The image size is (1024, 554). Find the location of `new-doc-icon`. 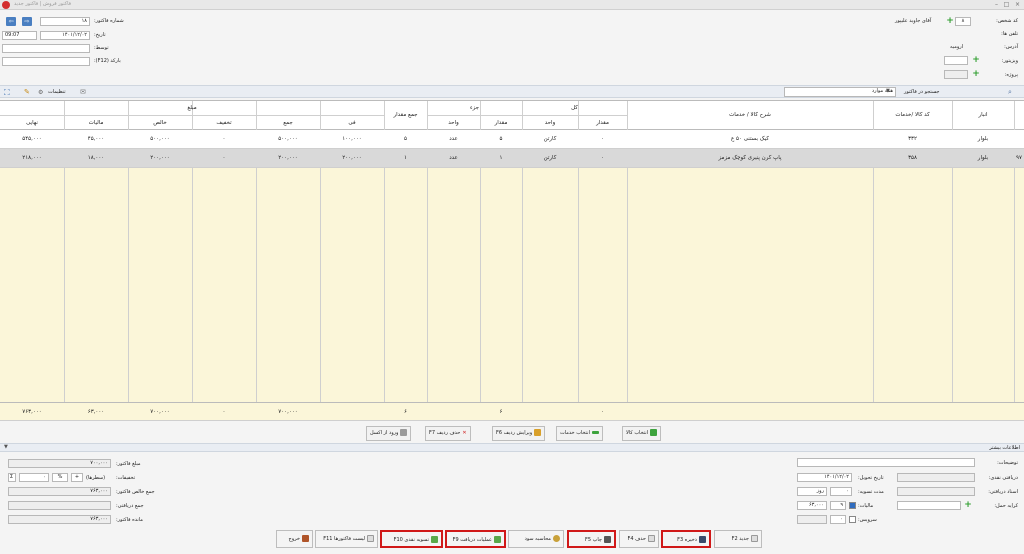

new-doc-icon is located at coordinates (754, 538).